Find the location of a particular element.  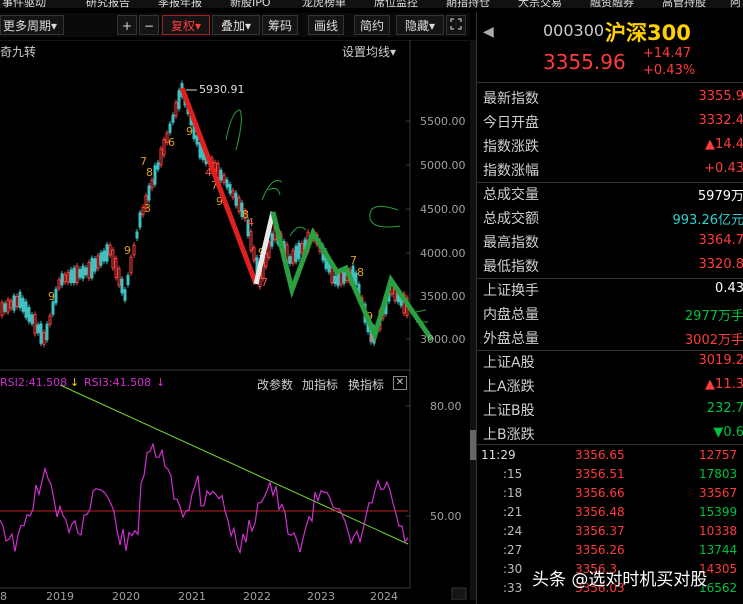

adjust-dropdown: 复权▾ is located at coordinates (186, 25).